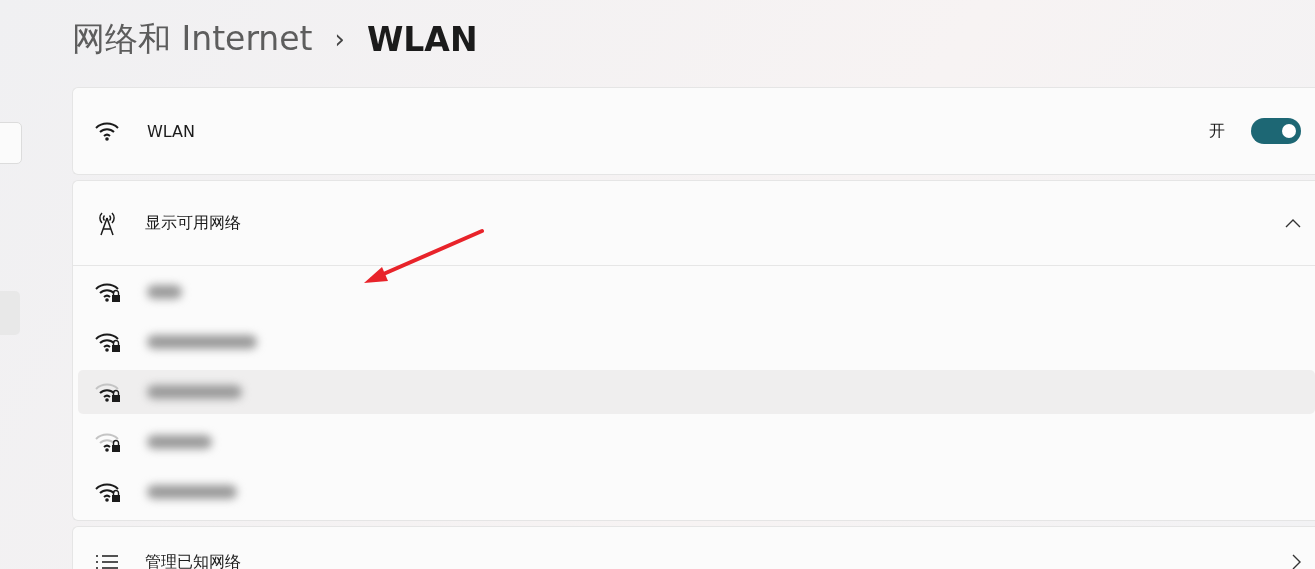  What do you see at coordinates (193, 560) in the screenshot?
I see `known-networks-label: 管理已知网络` at bounding box center [193, 560].